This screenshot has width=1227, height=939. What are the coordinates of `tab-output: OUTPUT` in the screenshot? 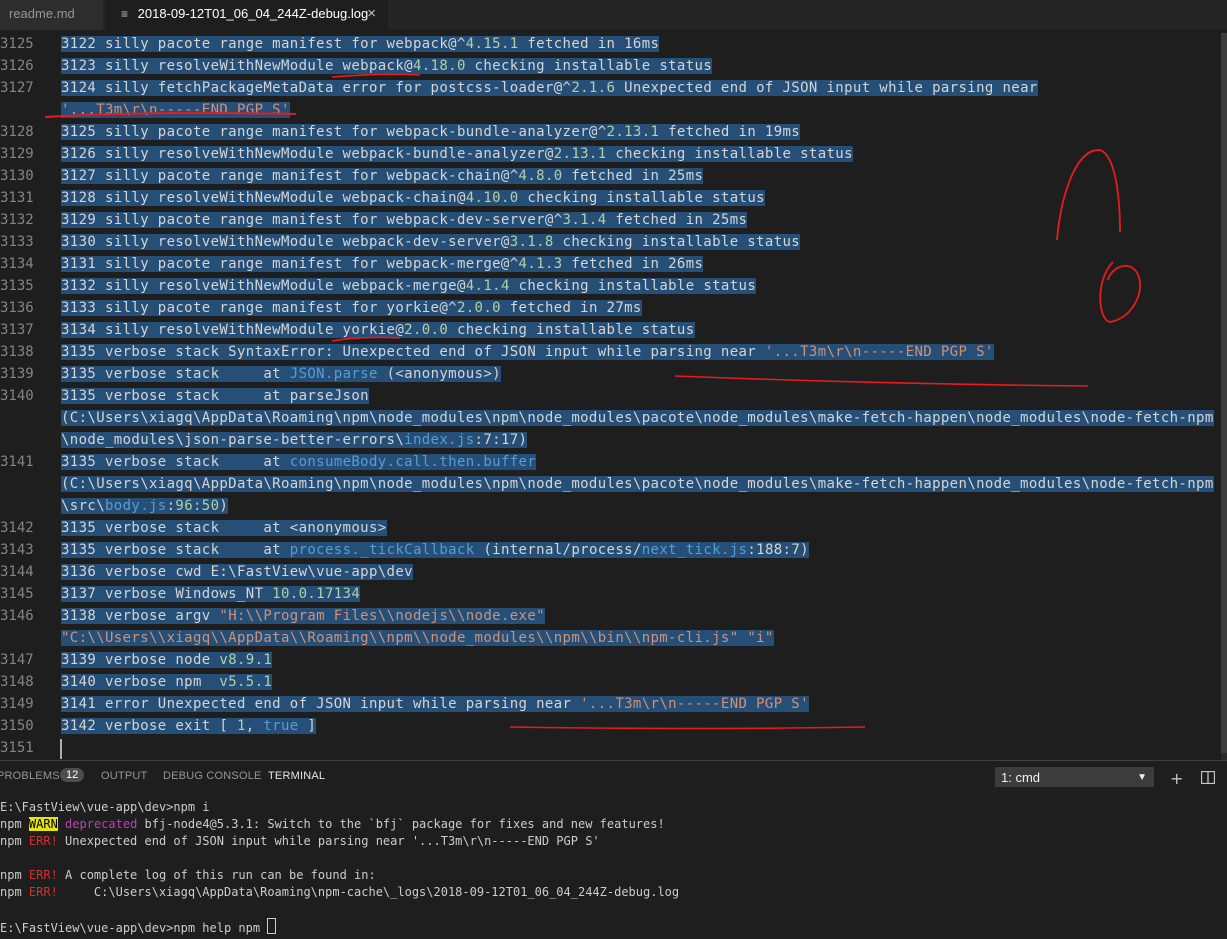 It's located at (124, 776).